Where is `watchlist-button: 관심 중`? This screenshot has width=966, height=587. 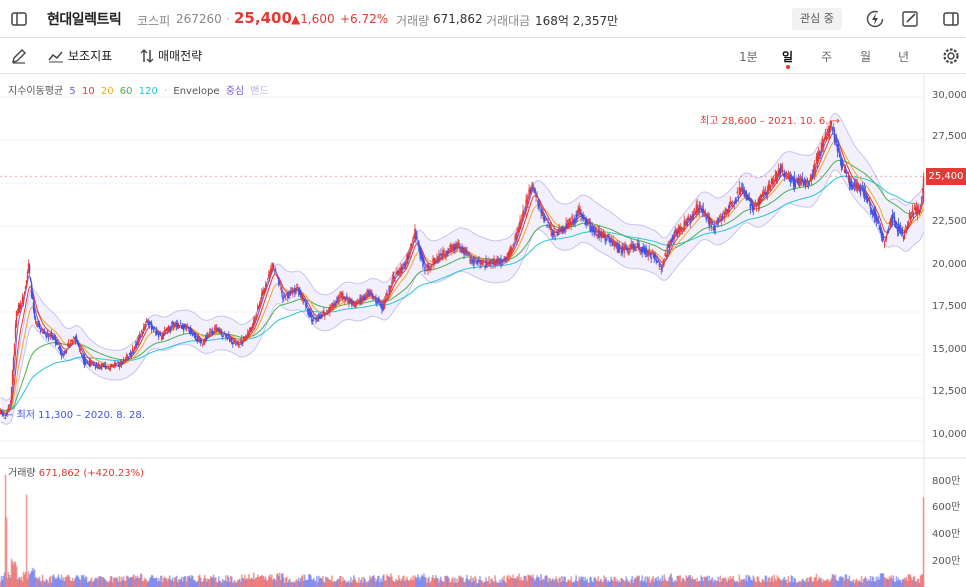 watchlist-button: 관심 중 is located at coordinates (817, 19).